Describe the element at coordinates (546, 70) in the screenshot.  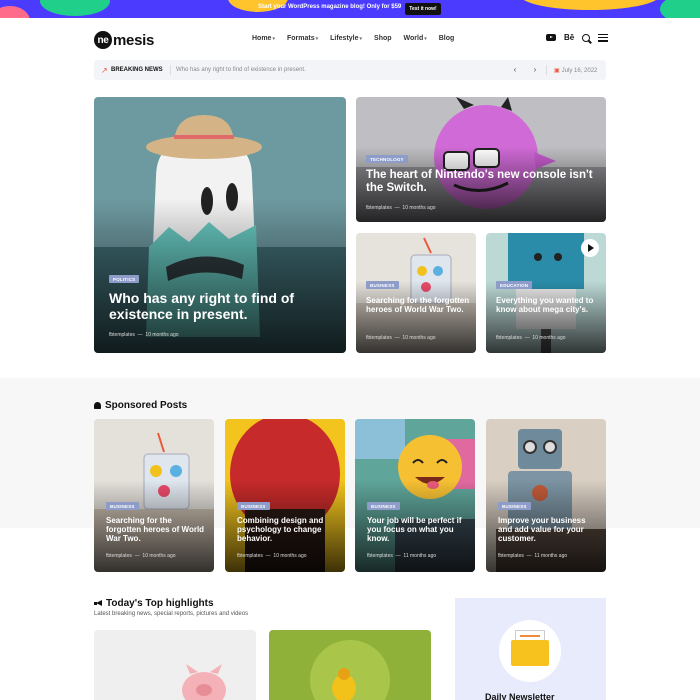
I see `divider` at that location.